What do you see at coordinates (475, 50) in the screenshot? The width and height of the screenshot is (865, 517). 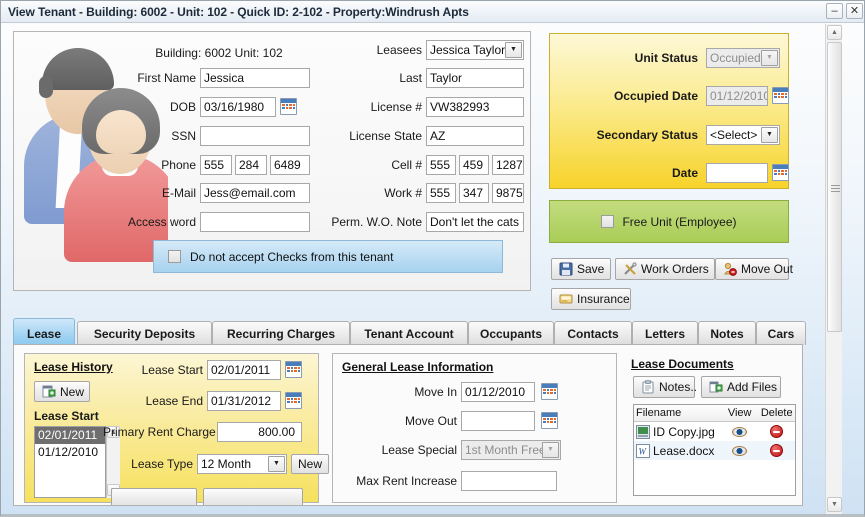 I see `leasees-select: Jessica Taylor ▼` at bounding box center [475, 50].